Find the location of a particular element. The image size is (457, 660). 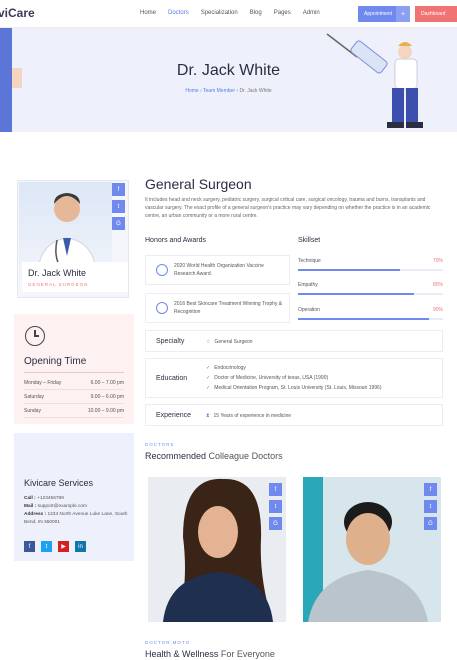

nav-specialization: Specialization is located at coordinates (219, 13).